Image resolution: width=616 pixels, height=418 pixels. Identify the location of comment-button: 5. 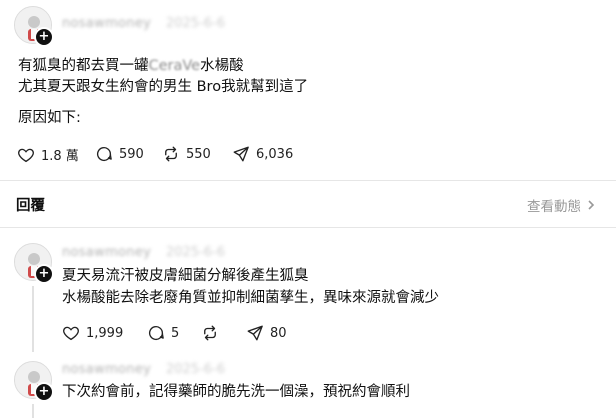
(163, 333).